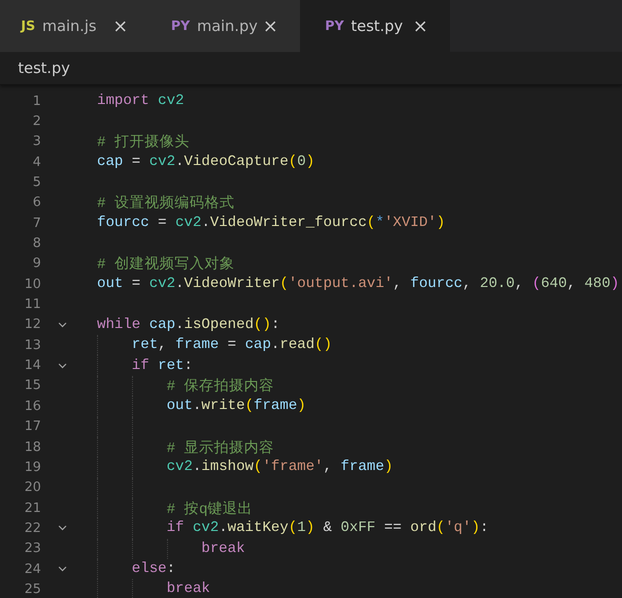 Image resolution: width=622 pixels, height=598 pixels. Describe the element at coordinates (36, 162) in the screenshot. I see `line-number: 4` at that location.